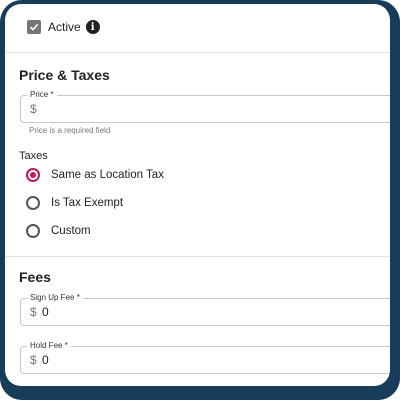  Describe the element at coordinates (205, 357) in the screenshot. I see `hold-fee-field: Hold Fee * $ 0` at that location.